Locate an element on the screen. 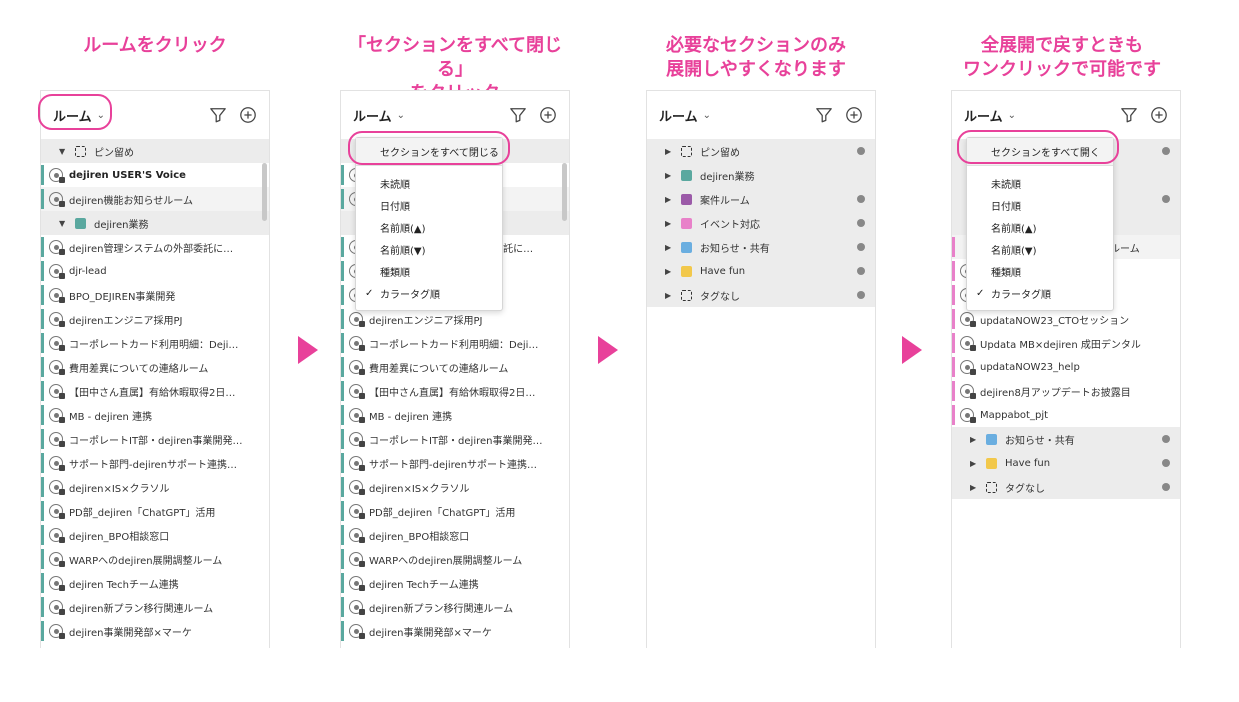 Image resolution: width=1239 pixels, height=702 pixels. section-header: ▼ dejiren業務 is located at coordinates (155, 223).